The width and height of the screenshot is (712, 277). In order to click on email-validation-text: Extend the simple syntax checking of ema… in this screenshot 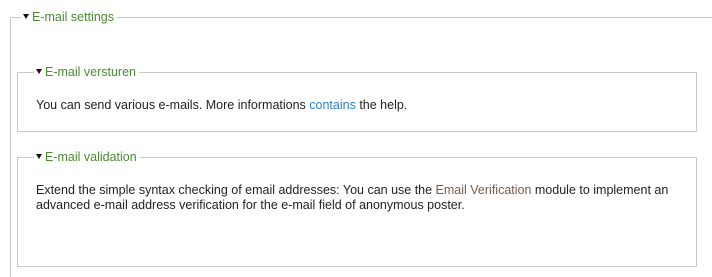, I will do `click(236, 190)`.